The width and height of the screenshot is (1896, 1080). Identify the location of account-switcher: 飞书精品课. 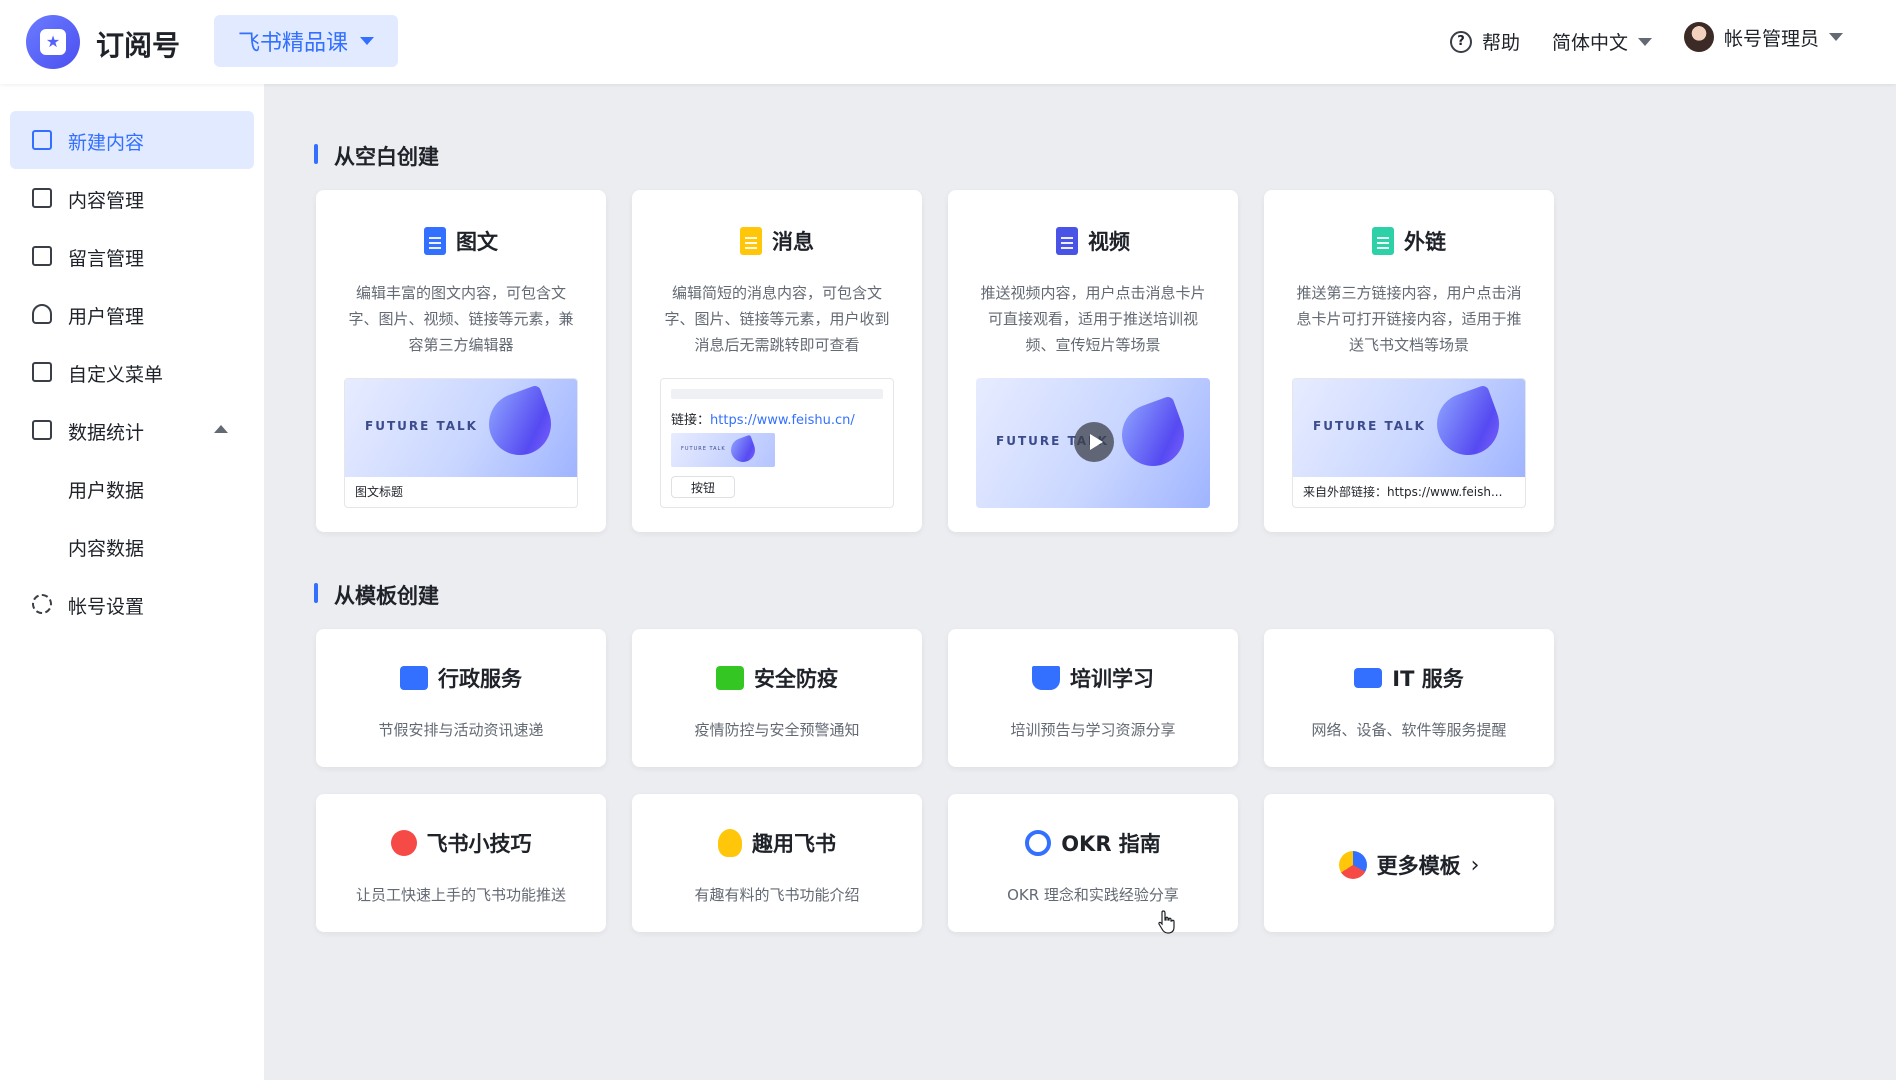
(306, 41).